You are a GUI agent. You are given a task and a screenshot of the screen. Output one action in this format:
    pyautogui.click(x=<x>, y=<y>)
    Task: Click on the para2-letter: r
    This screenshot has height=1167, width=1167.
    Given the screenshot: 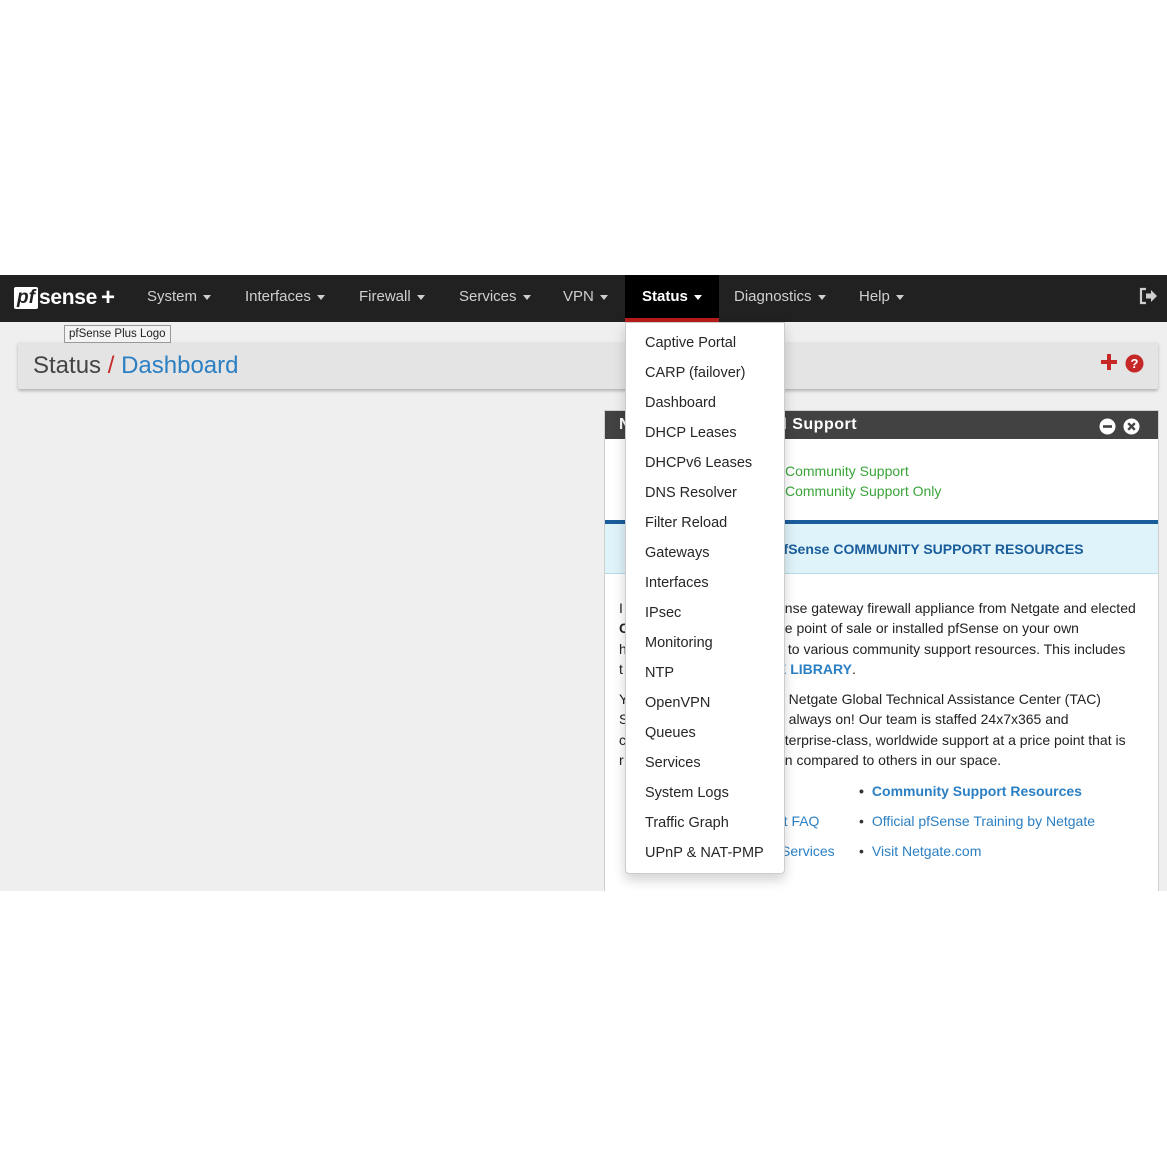 What is the action you would take?
    pyautogui.click(x=621, y=760)
    